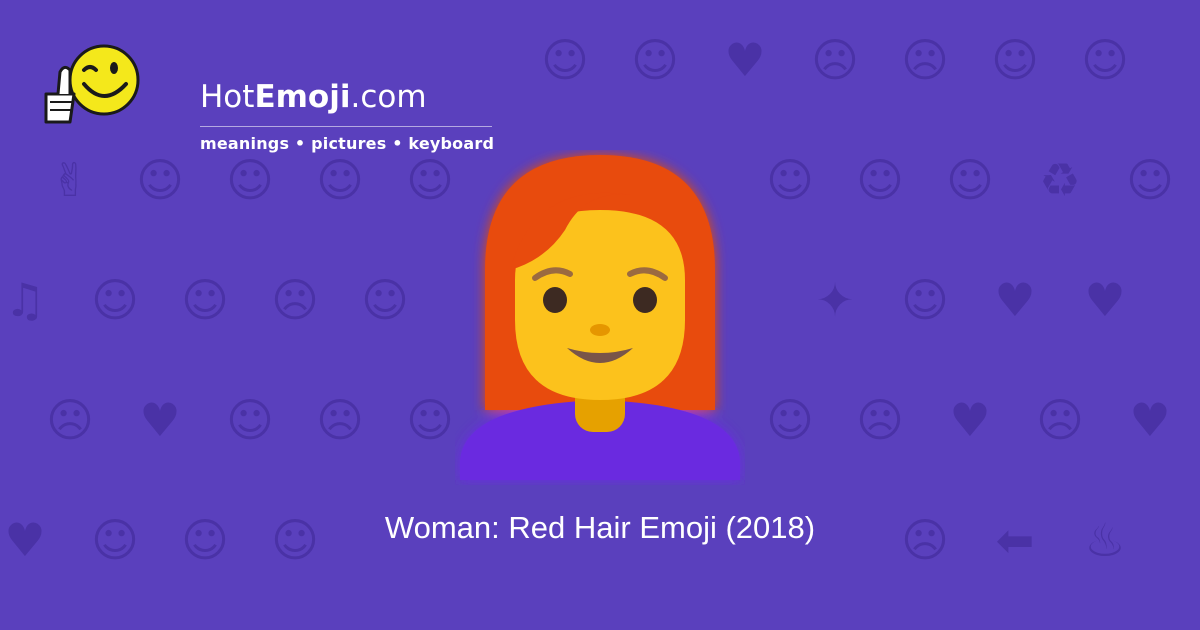 The height and width of the screenshot is (630, 1200). Describe the element at coordinates (25, 300) in the screenshot. I see `background-emoji-icon: ♫` at that location.